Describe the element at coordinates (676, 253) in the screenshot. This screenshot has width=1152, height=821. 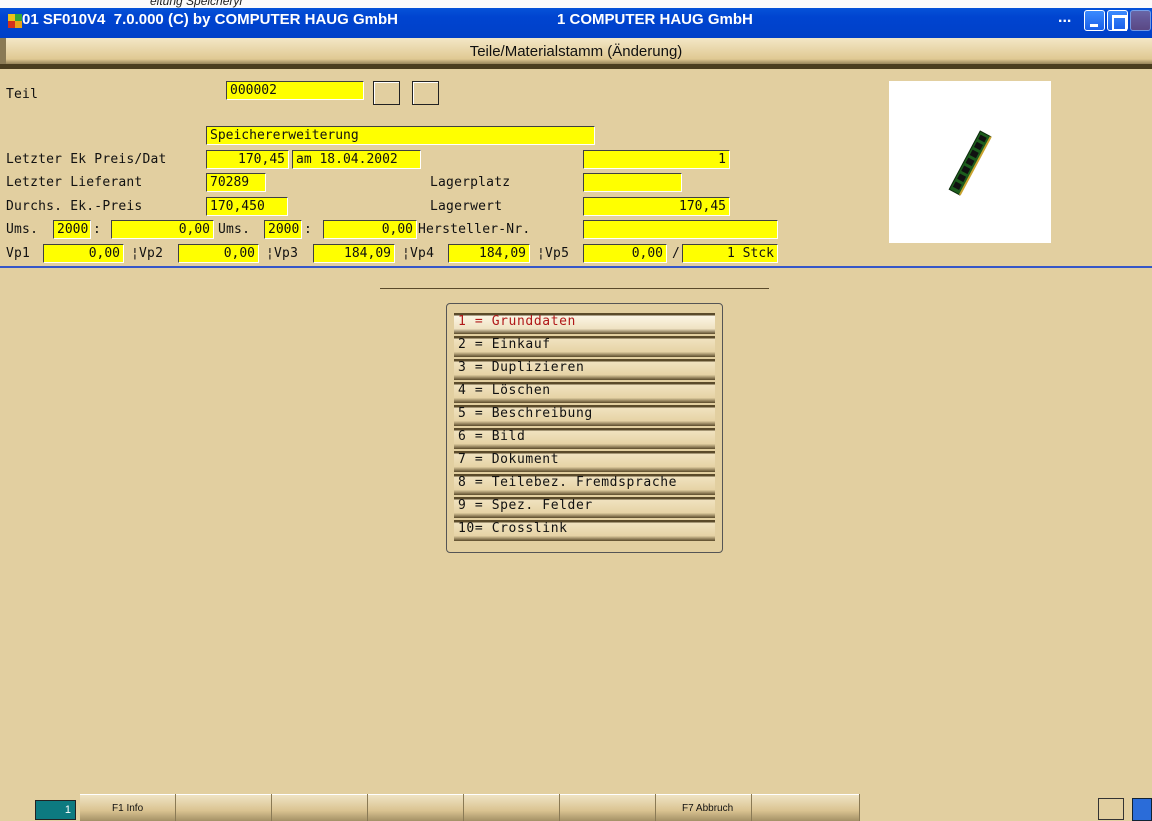
I see `unit-slash: /` at that location.